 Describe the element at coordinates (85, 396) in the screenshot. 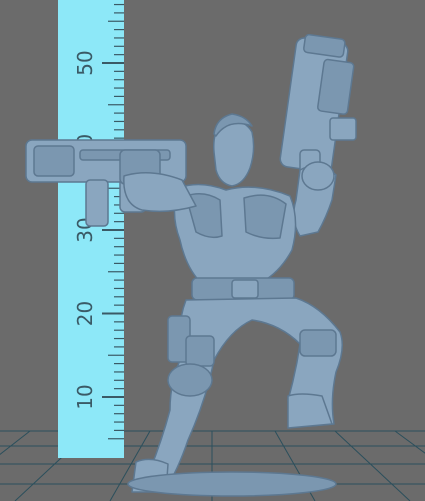

I see `ruler-label: 10` at that location.